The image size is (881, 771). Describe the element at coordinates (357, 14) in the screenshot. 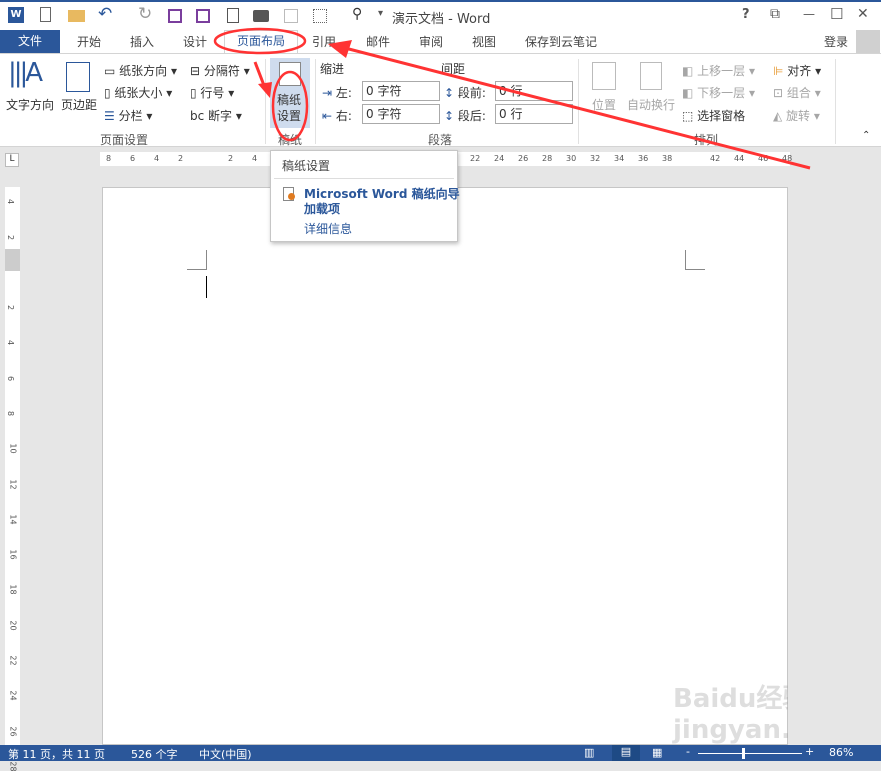

I see `find-icon: ⚲` at that location.